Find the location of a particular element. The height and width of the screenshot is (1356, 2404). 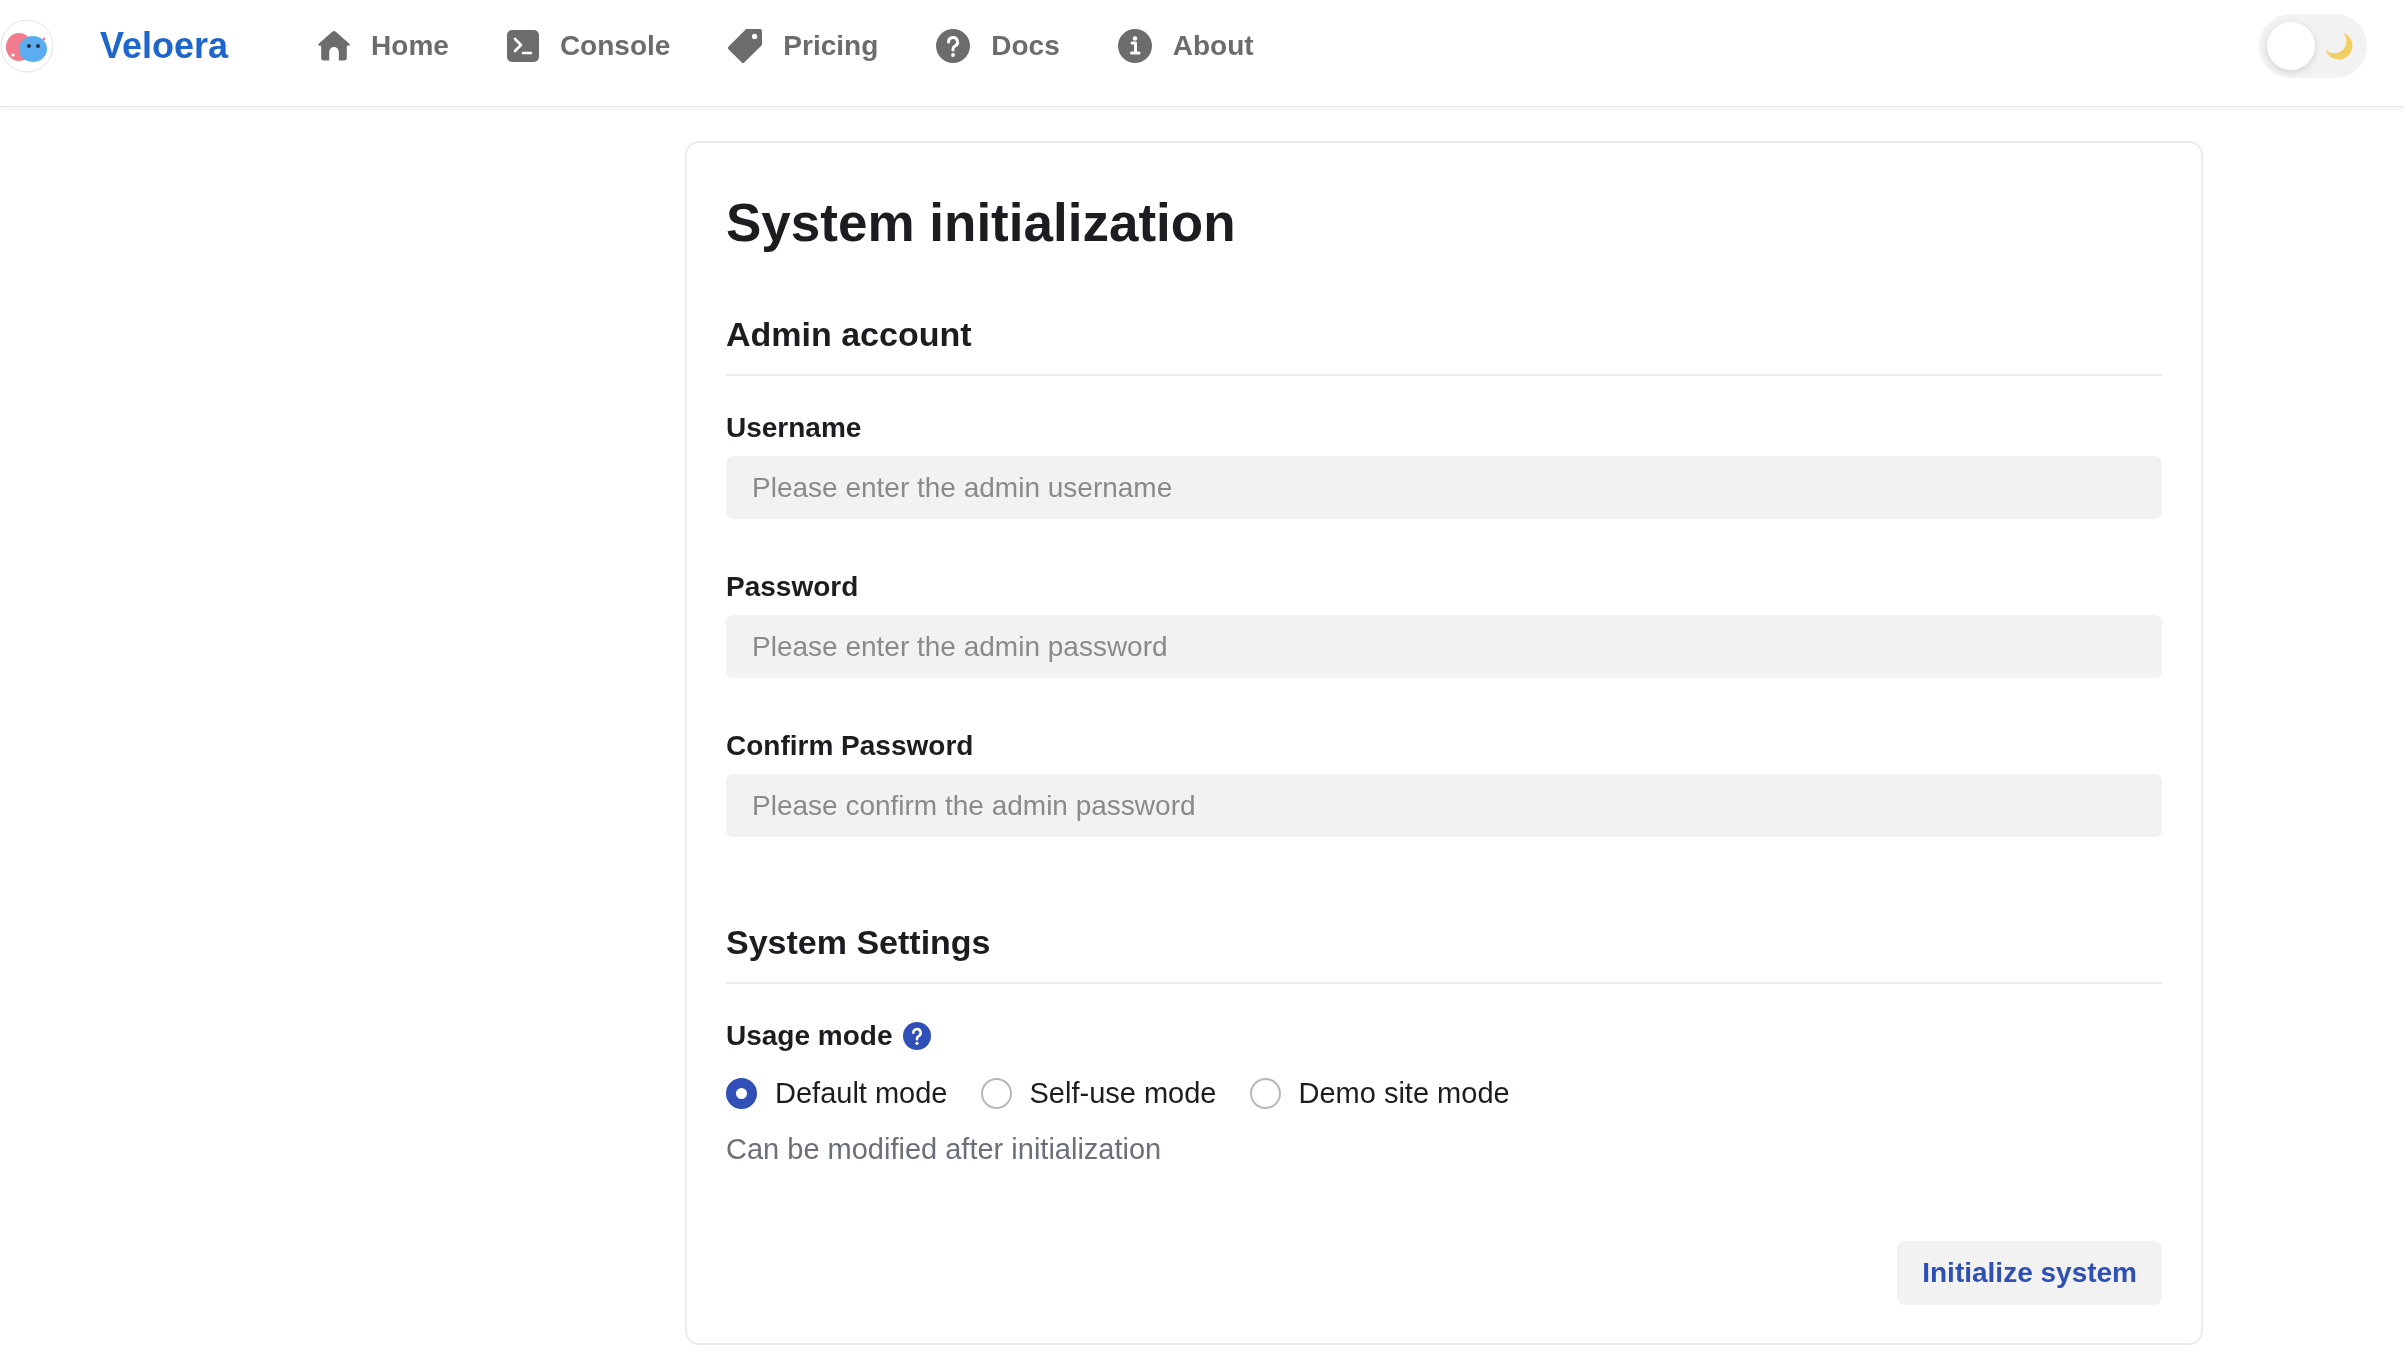

radio-label: Self-use mode is located at coordinates (1123, 1093).